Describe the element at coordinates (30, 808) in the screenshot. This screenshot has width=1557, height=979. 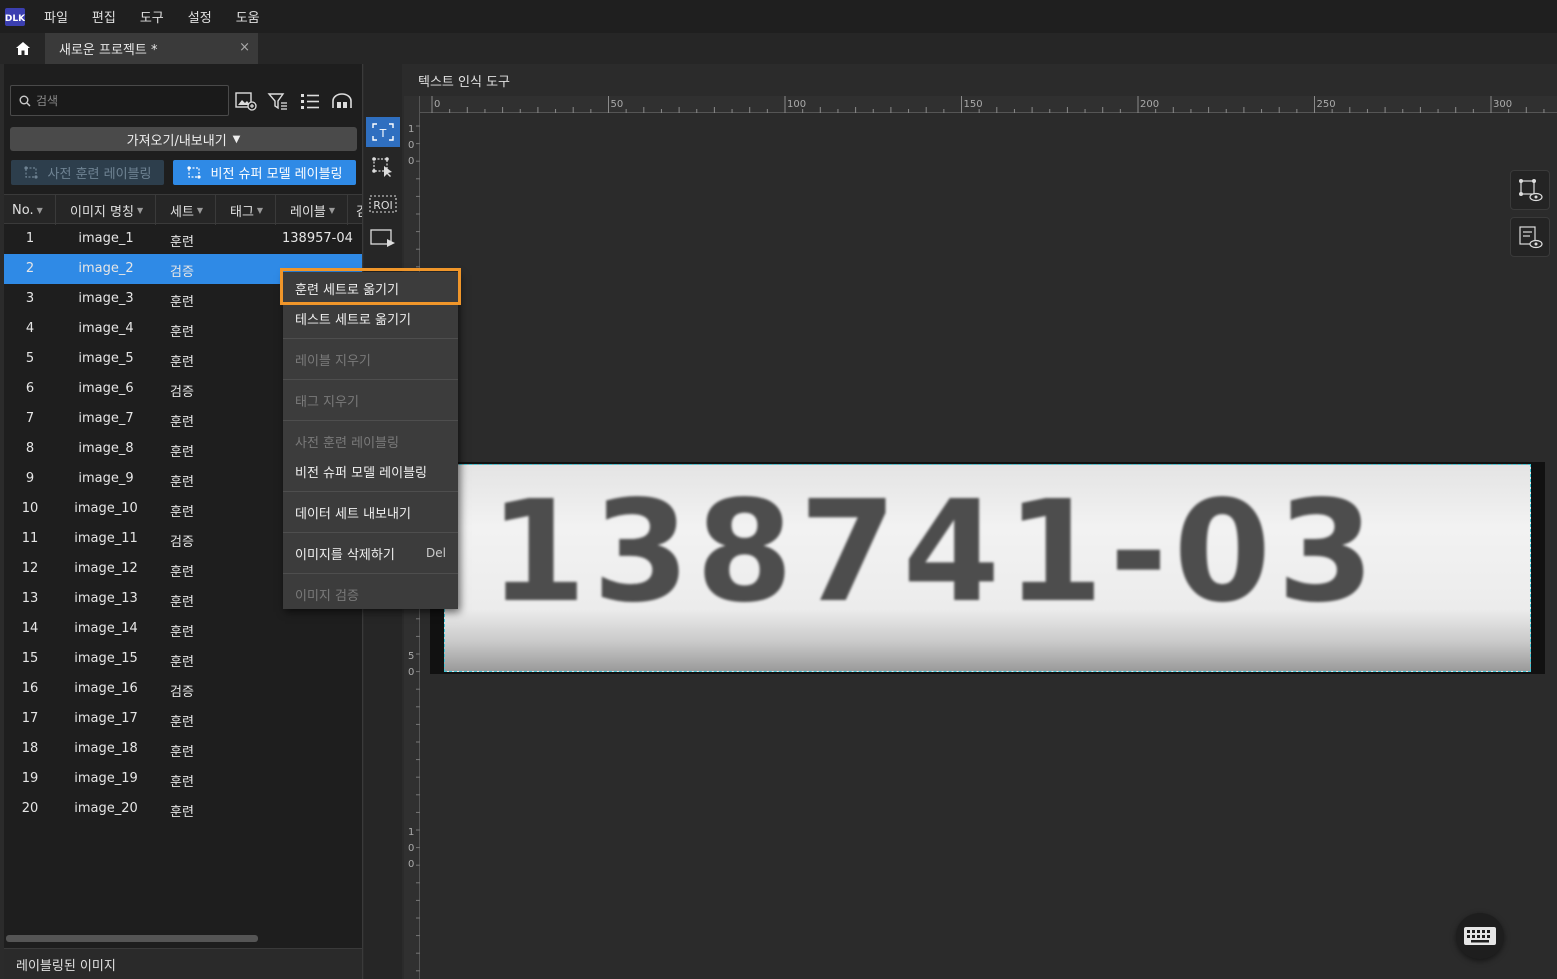
I see `row-number: 20` at that location.